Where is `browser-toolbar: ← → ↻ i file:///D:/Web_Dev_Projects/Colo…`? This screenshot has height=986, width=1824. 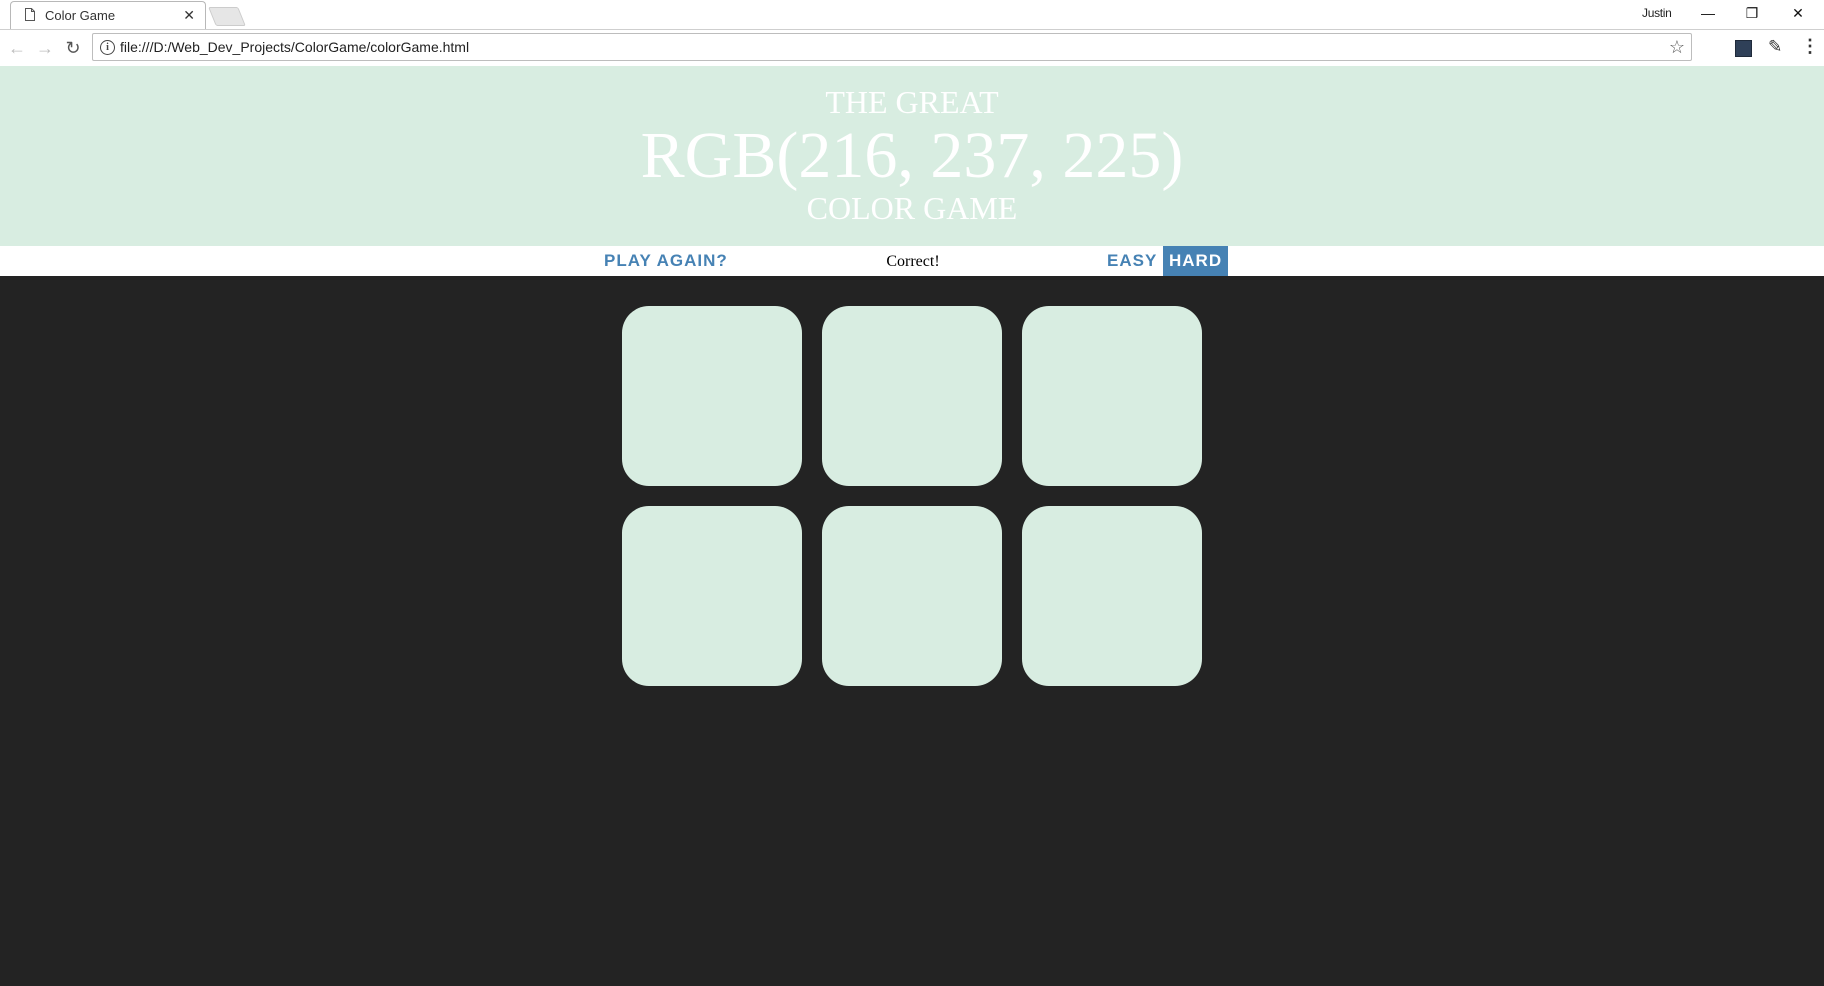 browser-toolbar: ← → ↻ i file:///D:/Web_Dev_Projects/Colo… is located at coordinates (912, 48).